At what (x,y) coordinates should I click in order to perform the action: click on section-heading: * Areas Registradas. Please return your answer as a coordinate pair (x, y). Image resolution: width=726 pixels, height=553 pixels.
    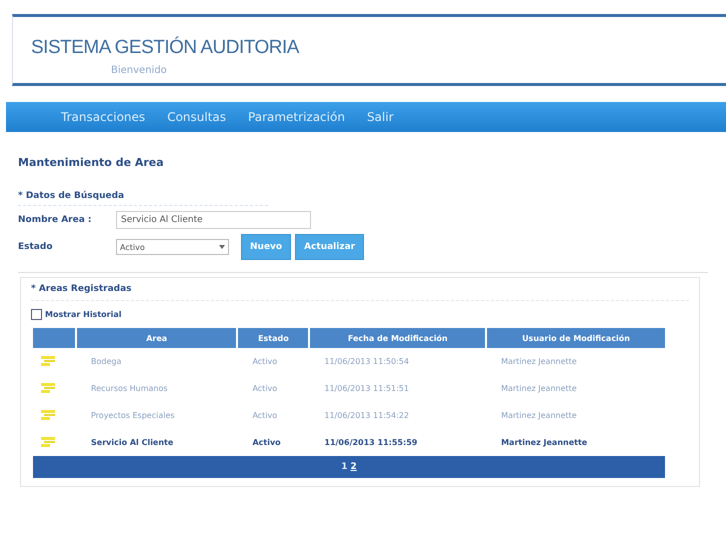
    Looking at the image, I should click on (360, 292).